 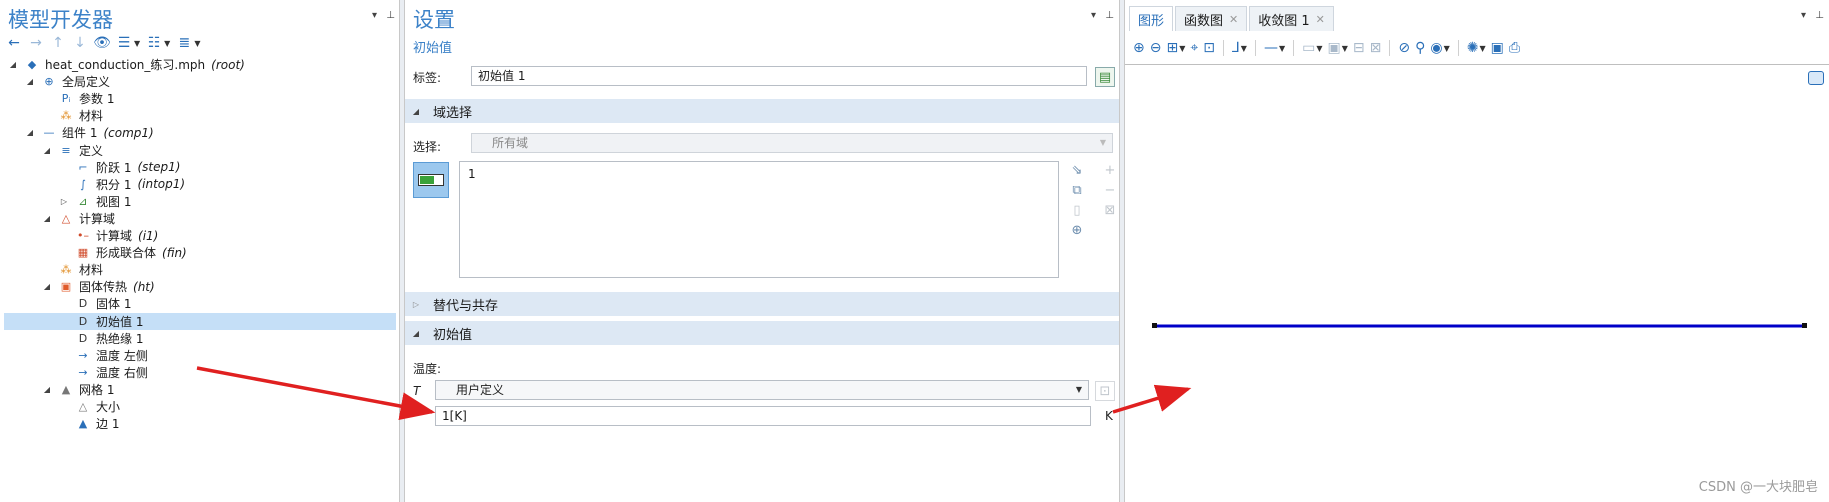 What do you see at coordinates (200, 372) in the screenshot?
I see `tree-node: → 温度 右侧` at bounding box center [200, 372].